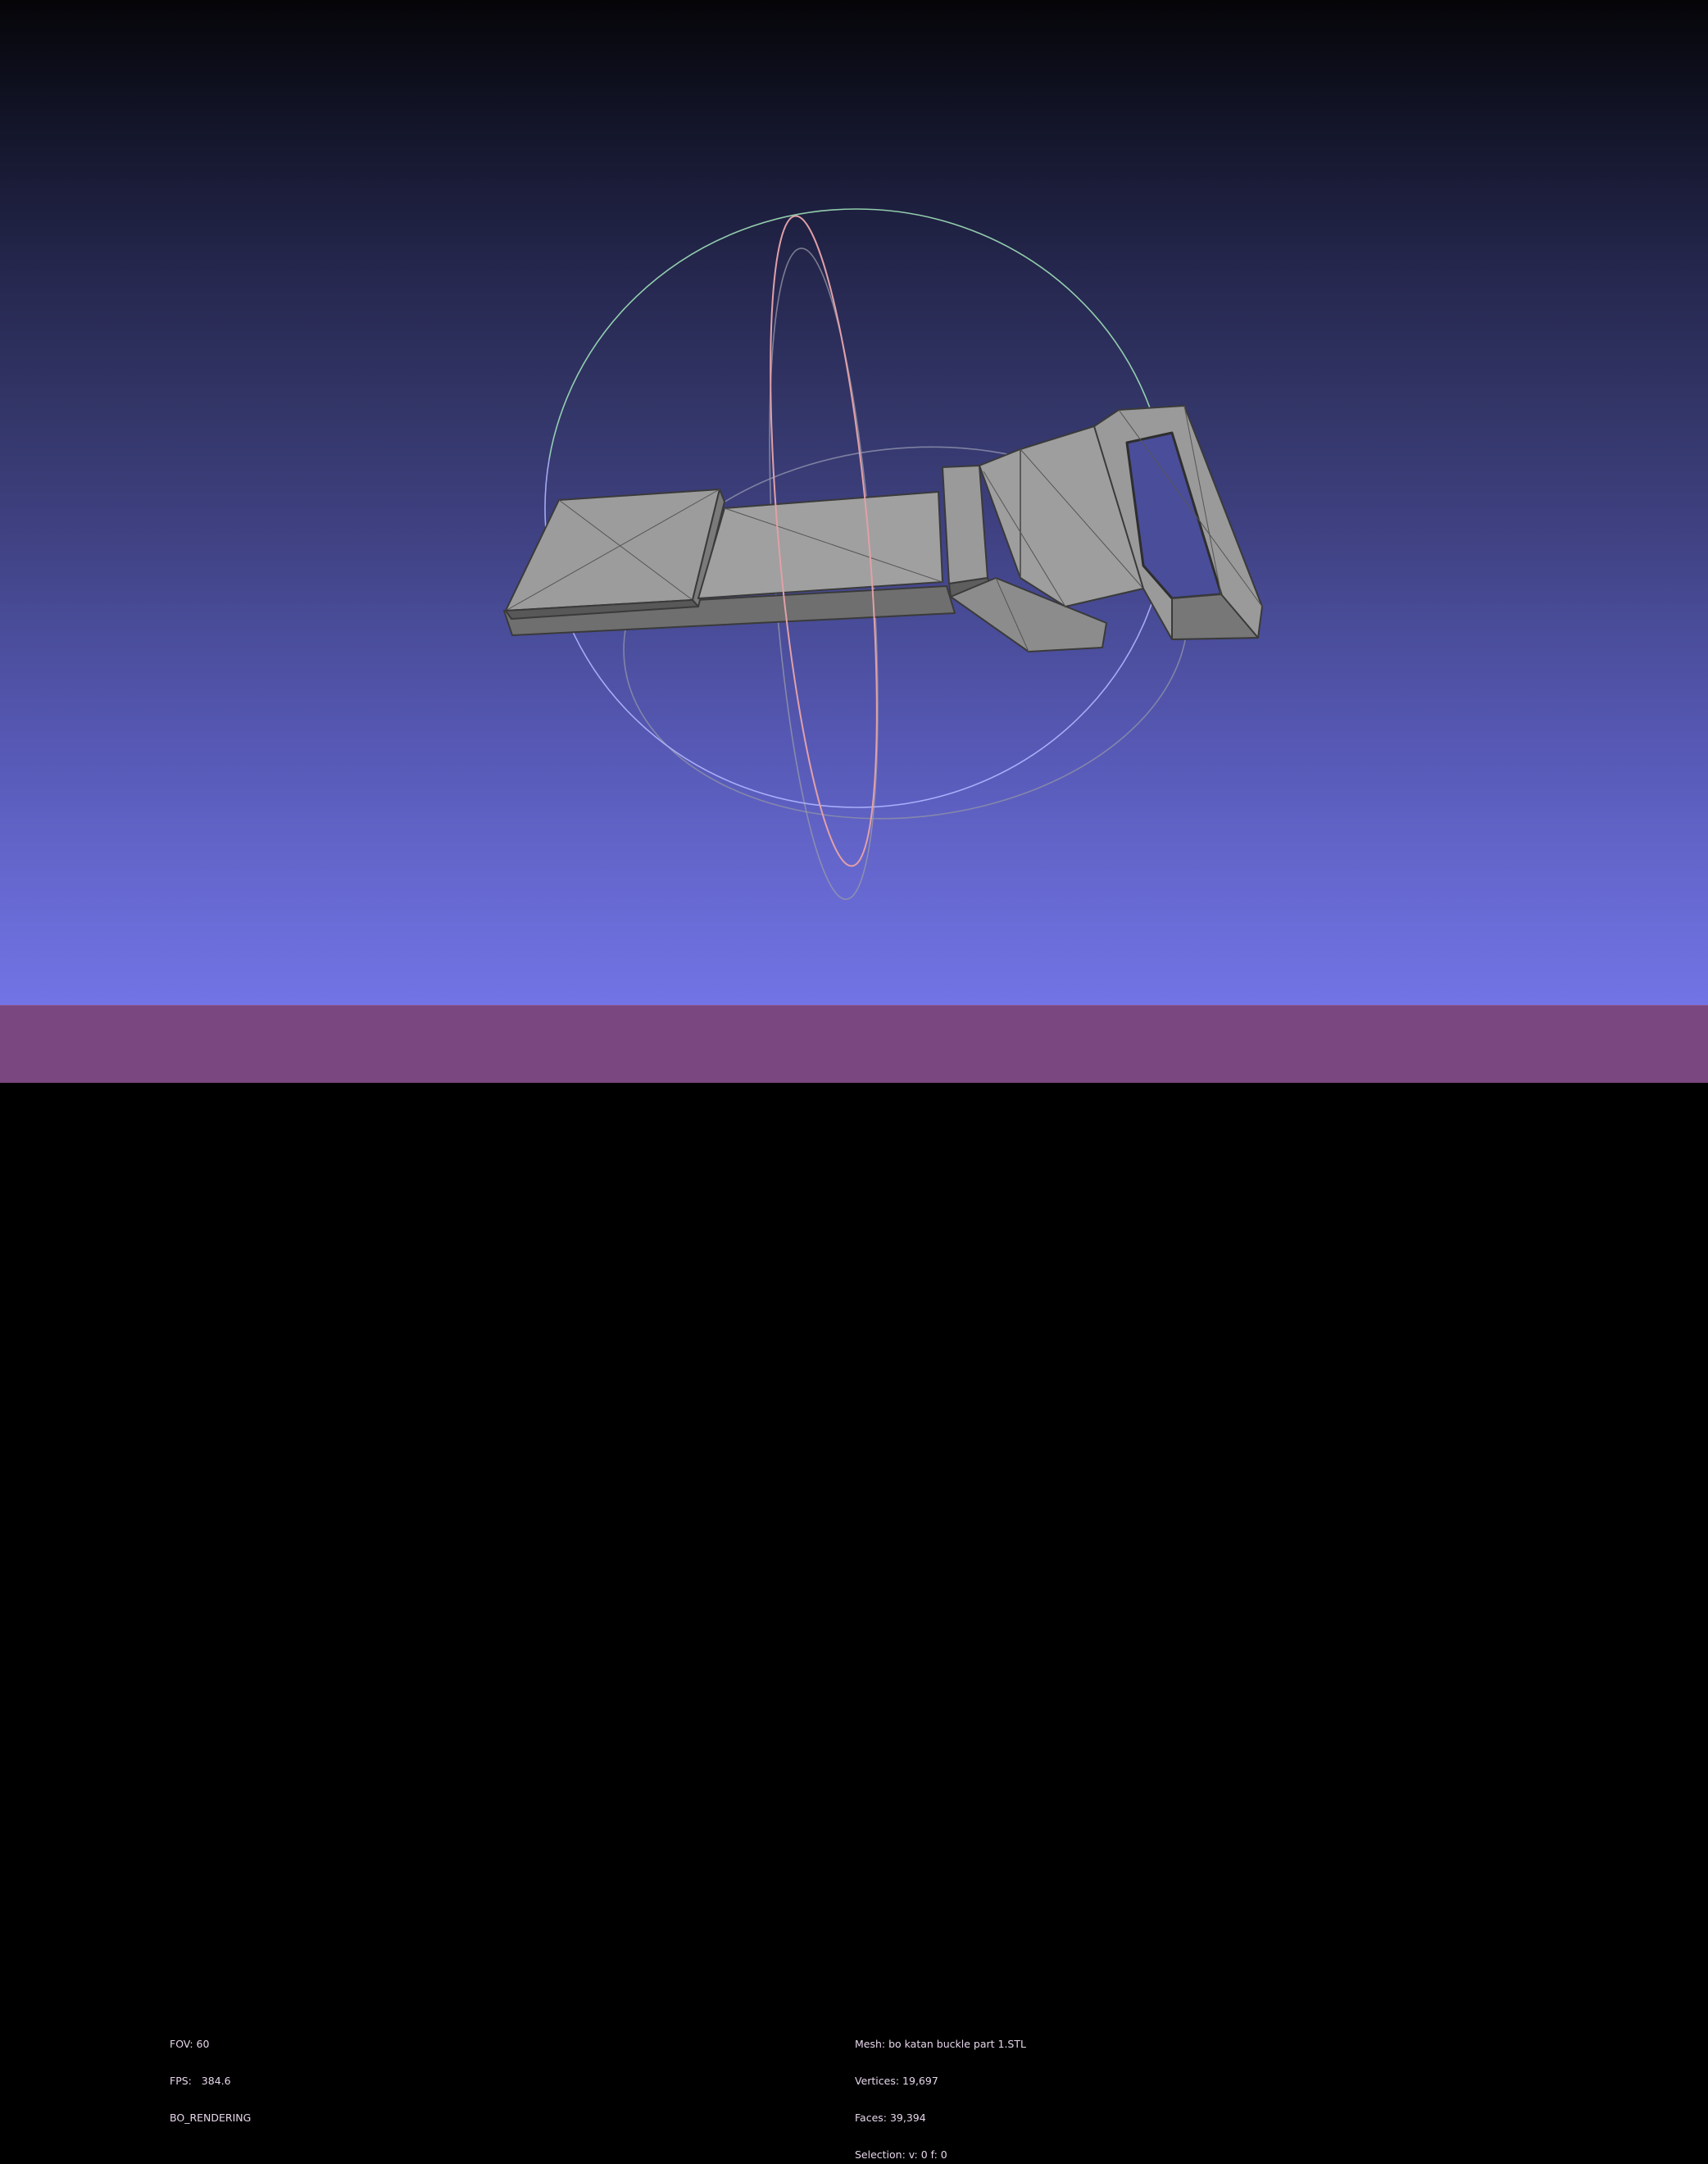  I want to click on faces-readout: Faces: 39,394, so click(890, 2118).